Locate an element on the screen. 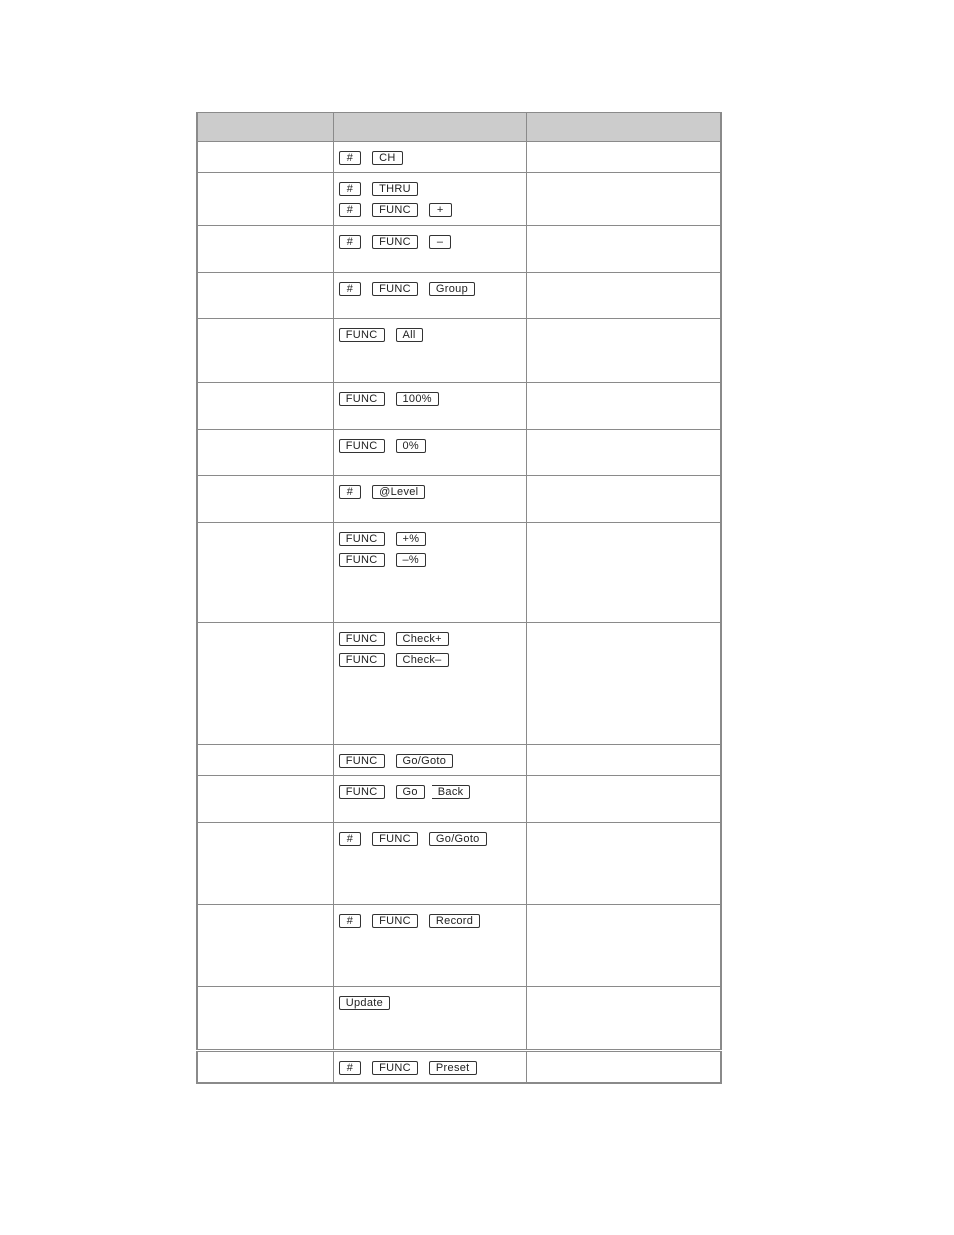  table-row: # CH is located at coordinates (459, 157).